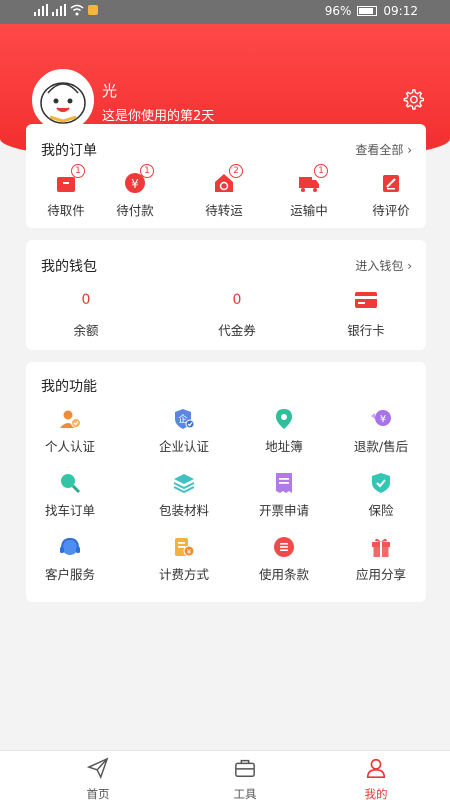 The height and width of the screenshot is (800, 450). What do you see at coordinates (236, 171) in the screenshot?
I see `badge: 2` at bounding box center [236, 171].